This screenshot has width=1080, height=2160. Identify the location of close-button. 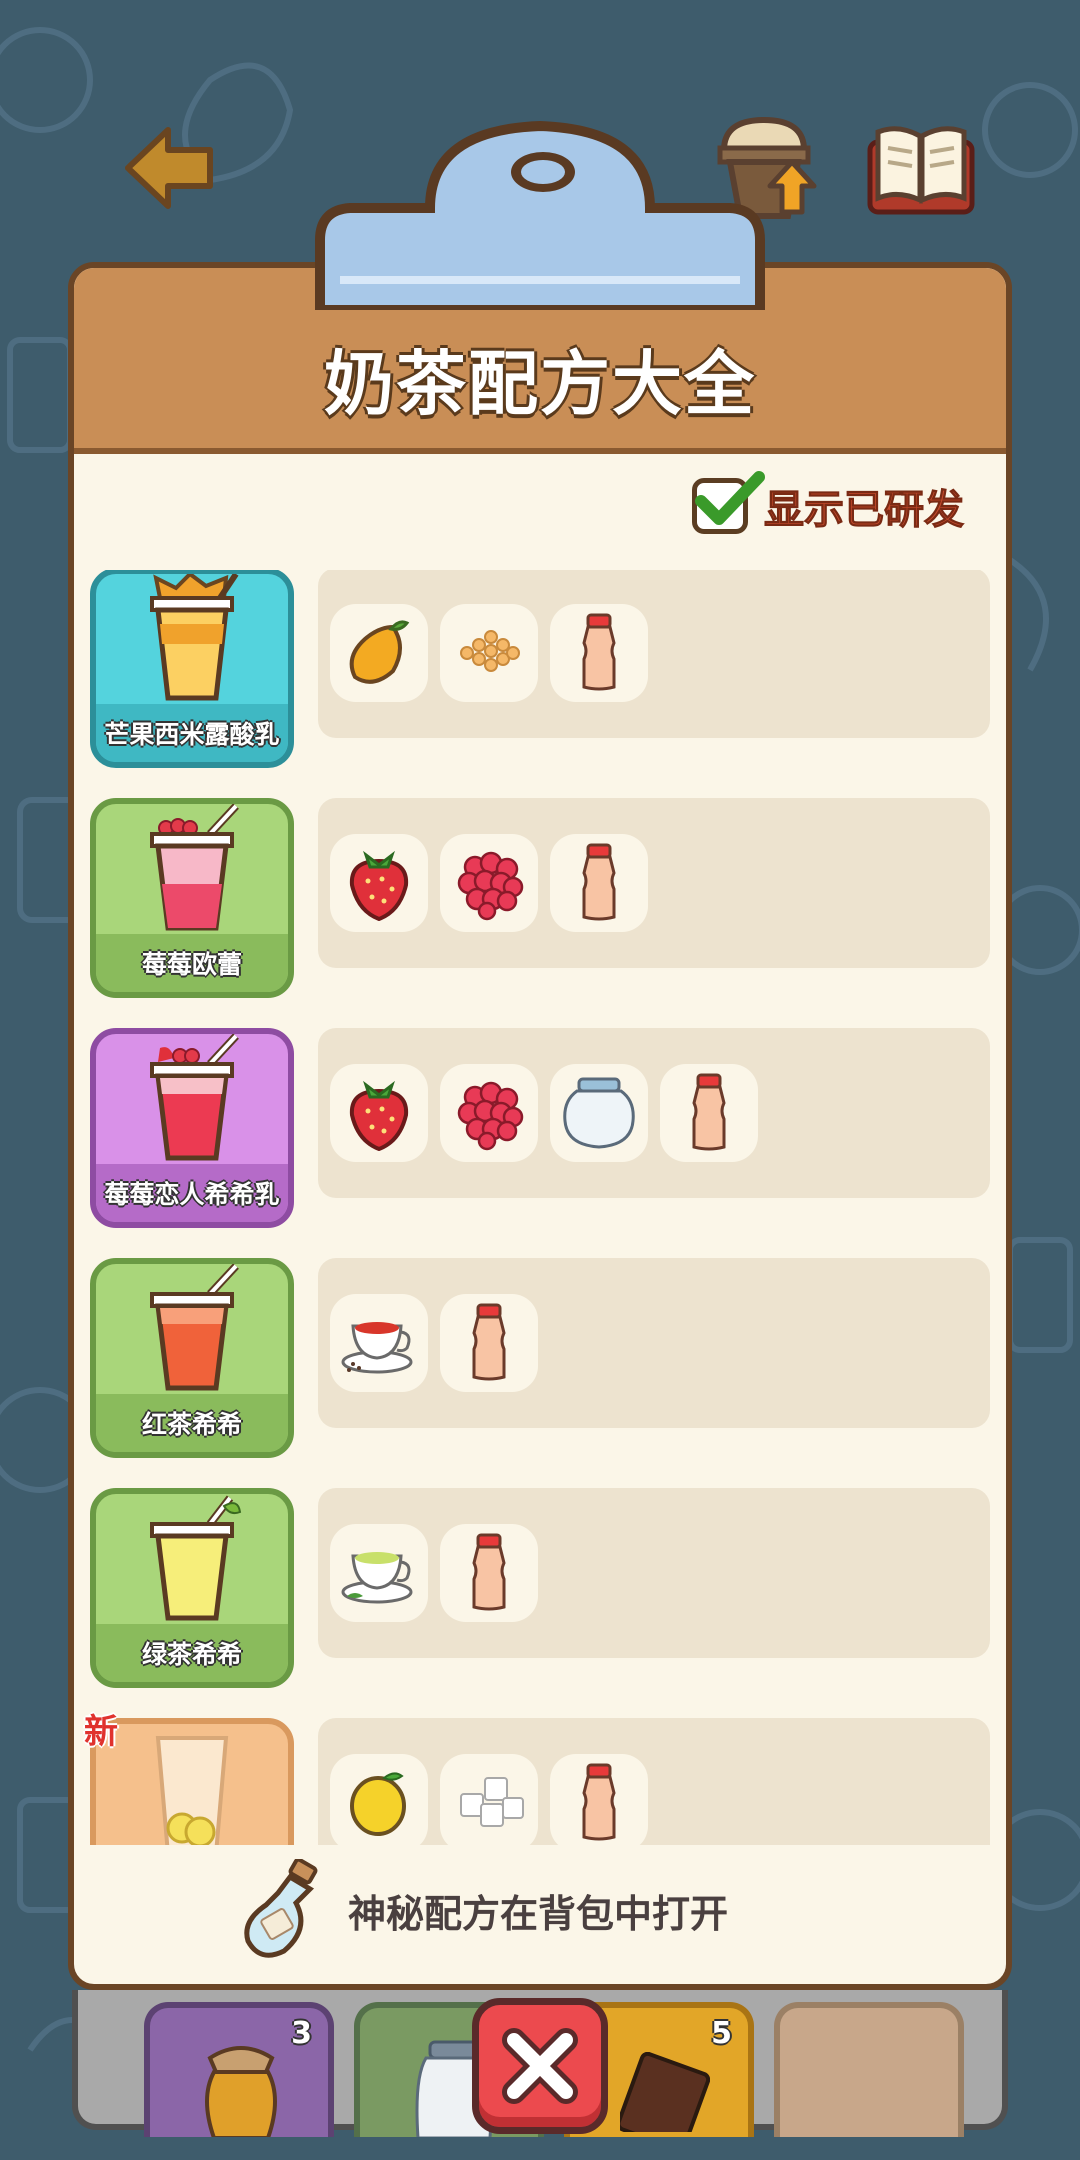
(540, 2066).